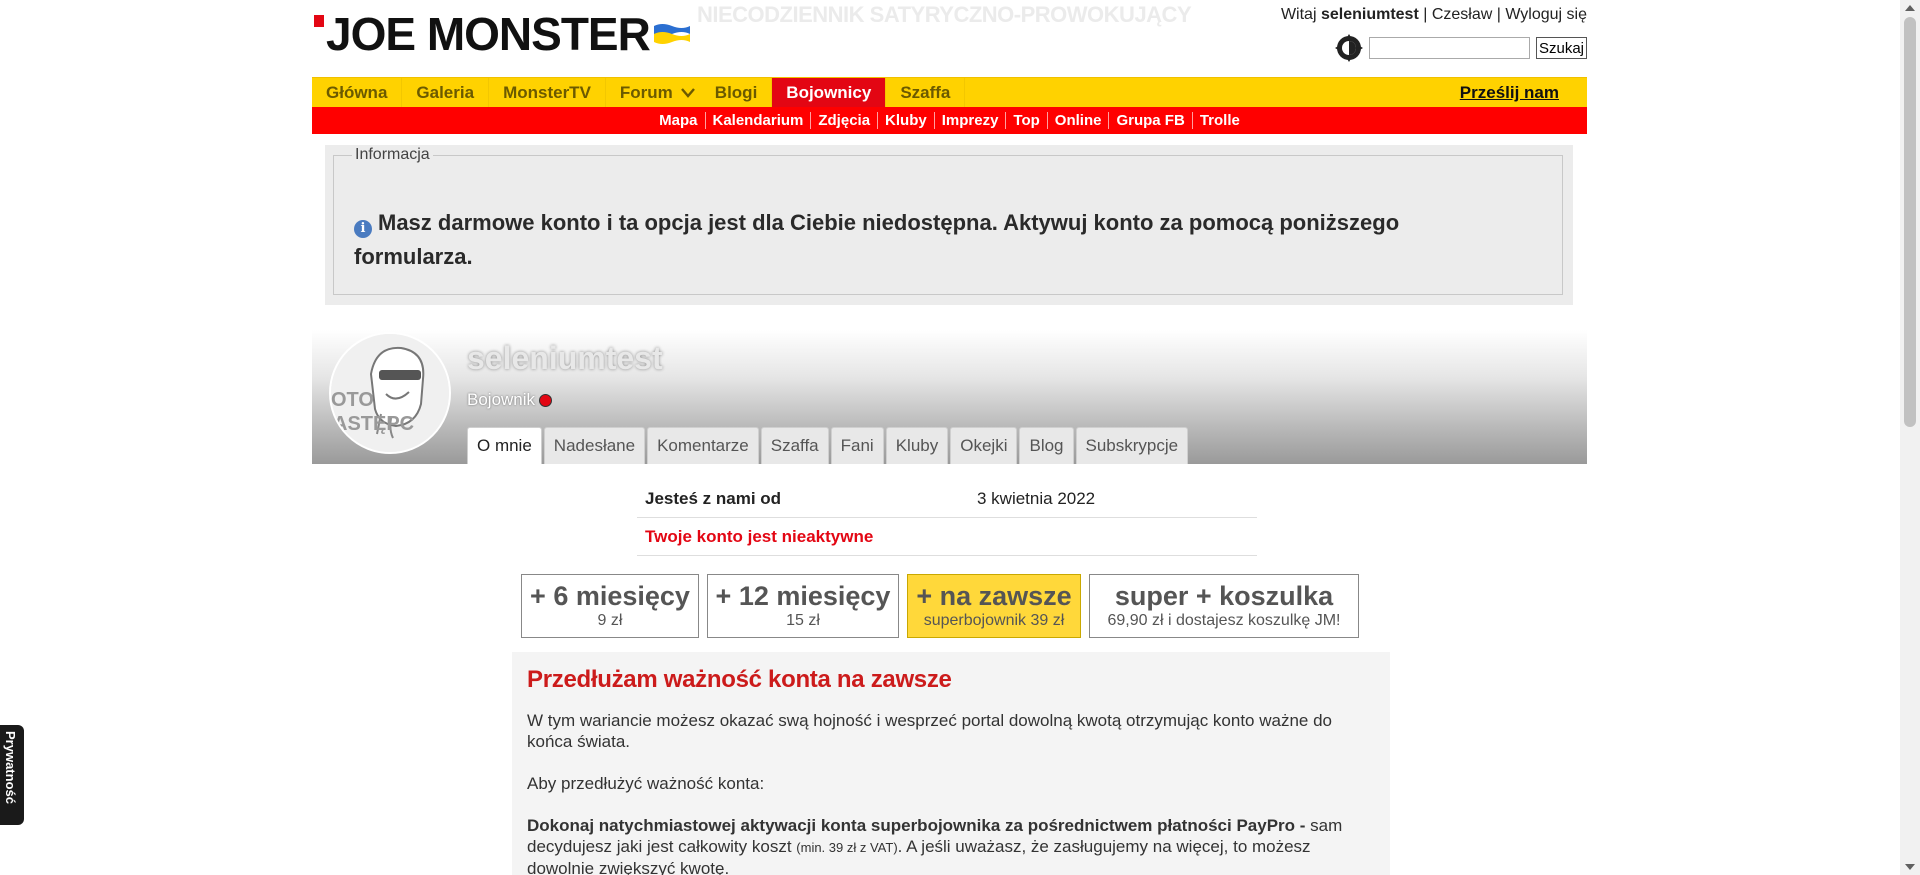  Describe the element at coordinates (1546, 14) in the screenshot. I see `logout-link: Wyloguj się` at that location.